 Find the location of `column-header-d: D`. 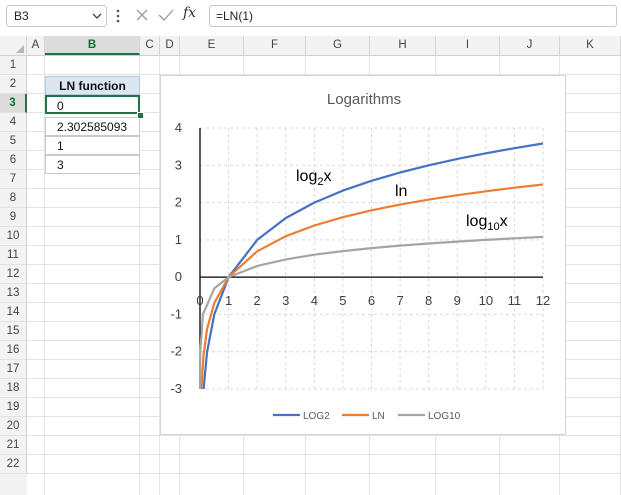

column-header-d: D is located at coordinates (170, 45).